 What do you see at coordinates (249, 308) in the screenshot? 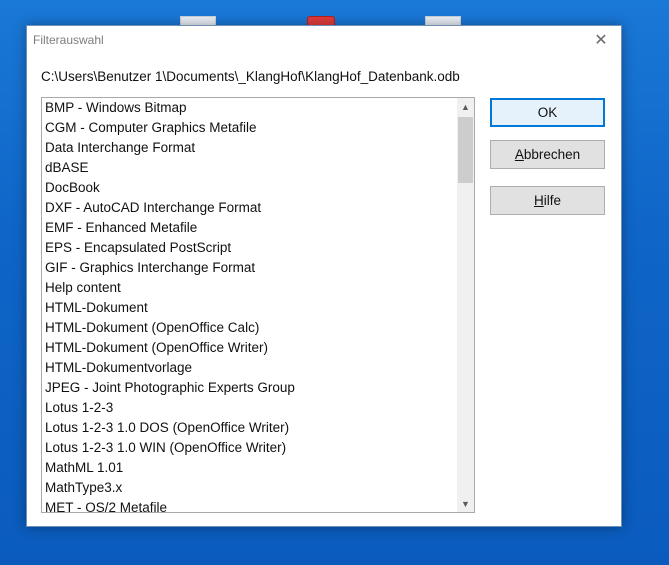
I see `list-item: HTML-Dokument` at bounding box center [249, 308].